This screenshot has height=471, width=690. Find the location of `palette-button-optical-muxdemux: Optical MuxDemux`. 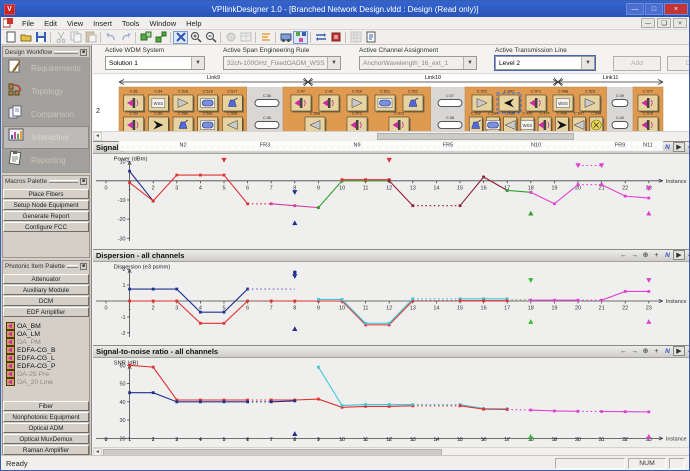

palette-button-optical-muxdemux: Optical MuxDemux is located at coordinates (46, 439).